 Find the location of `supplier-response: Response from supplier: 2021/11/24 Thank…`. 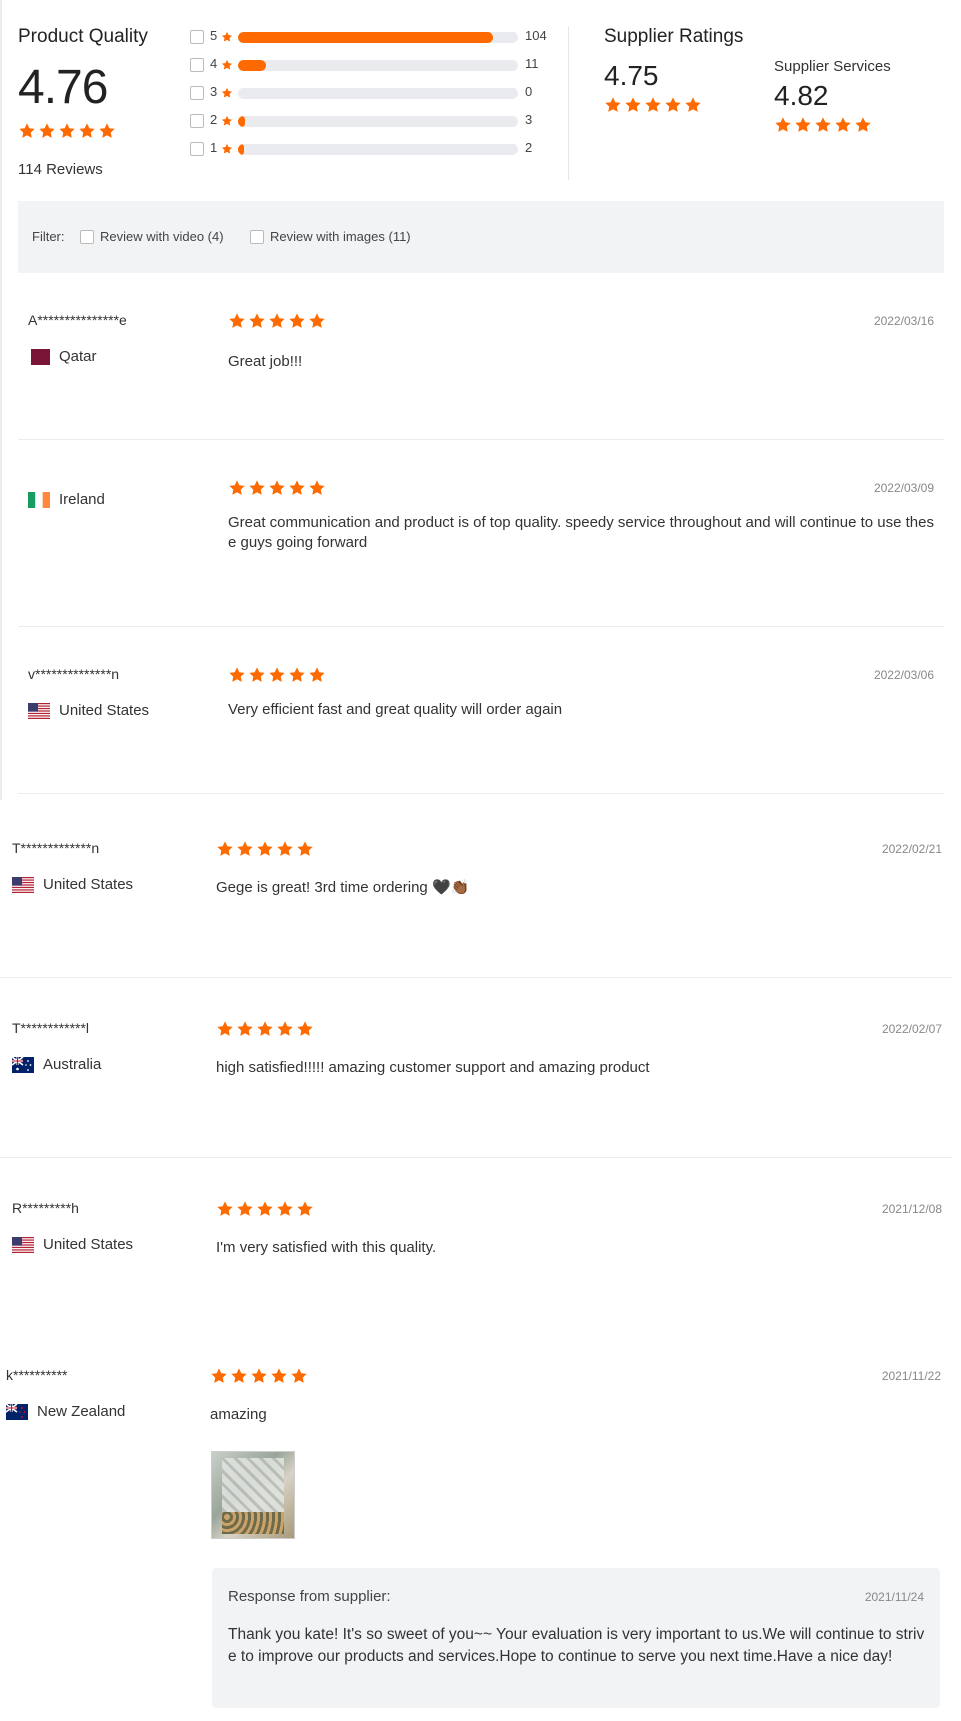

supplier-response: Response from supplier: 2021/11/24 Thank… is located at coordinates (576, 1638).